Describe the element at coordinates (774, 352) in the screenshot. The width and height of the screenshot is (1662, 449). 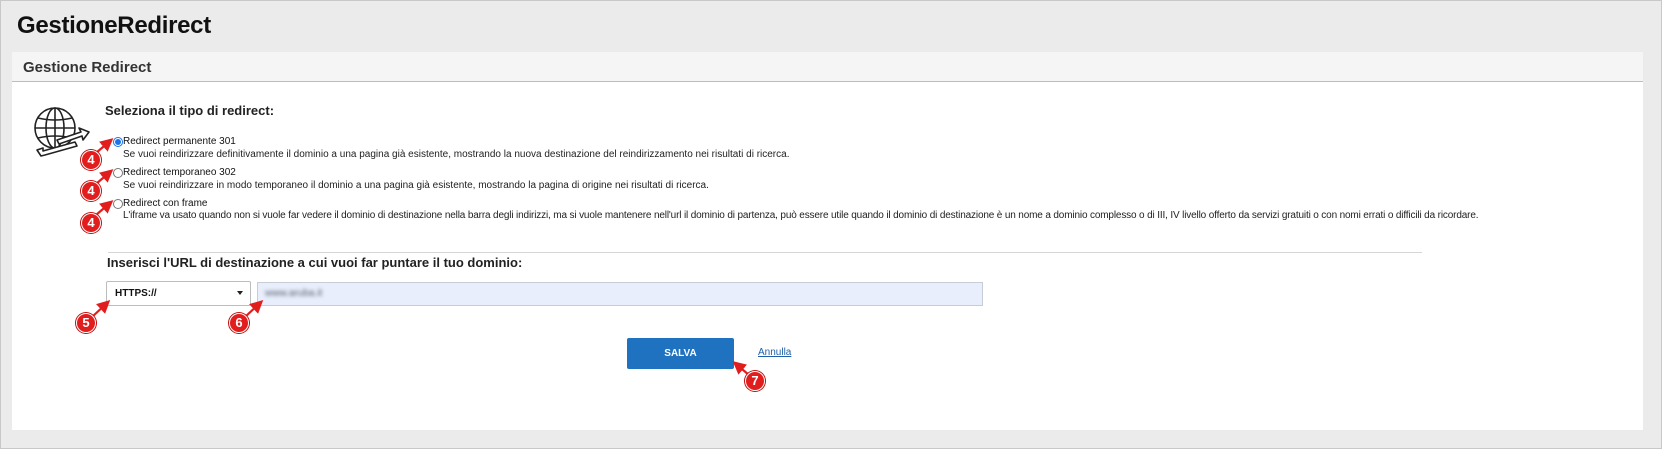
I see `cancel-link: Annulla` at that location.